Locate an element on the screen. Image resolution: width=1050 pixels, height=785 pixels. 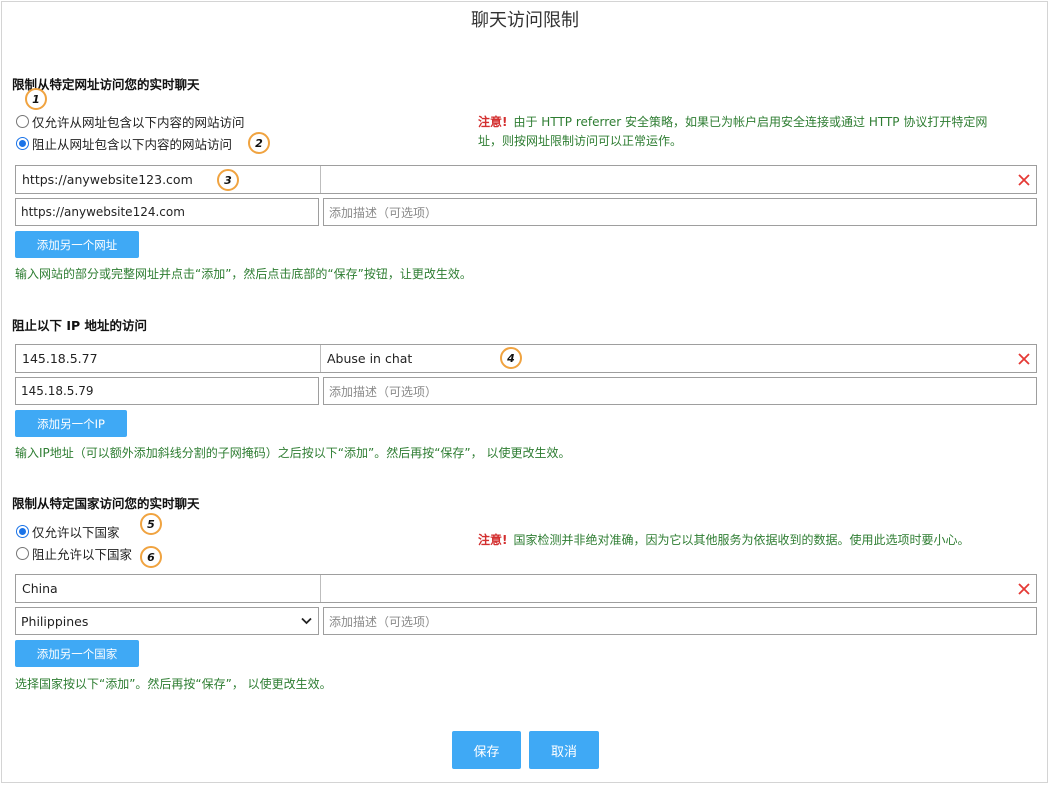
country-note-warning: 注意! is located at coordinates (493, 540).